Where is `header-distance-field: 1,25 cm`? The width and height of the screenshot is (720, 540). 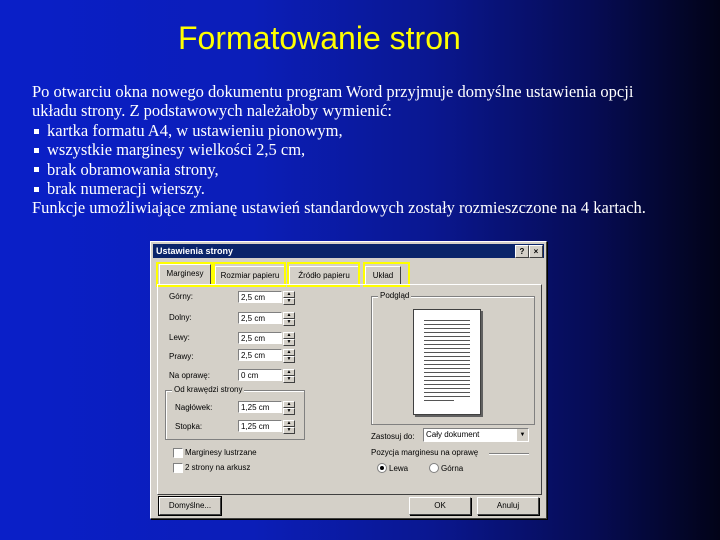
header-distance-field: 1,25 cm is located at coordinates (260, 407).